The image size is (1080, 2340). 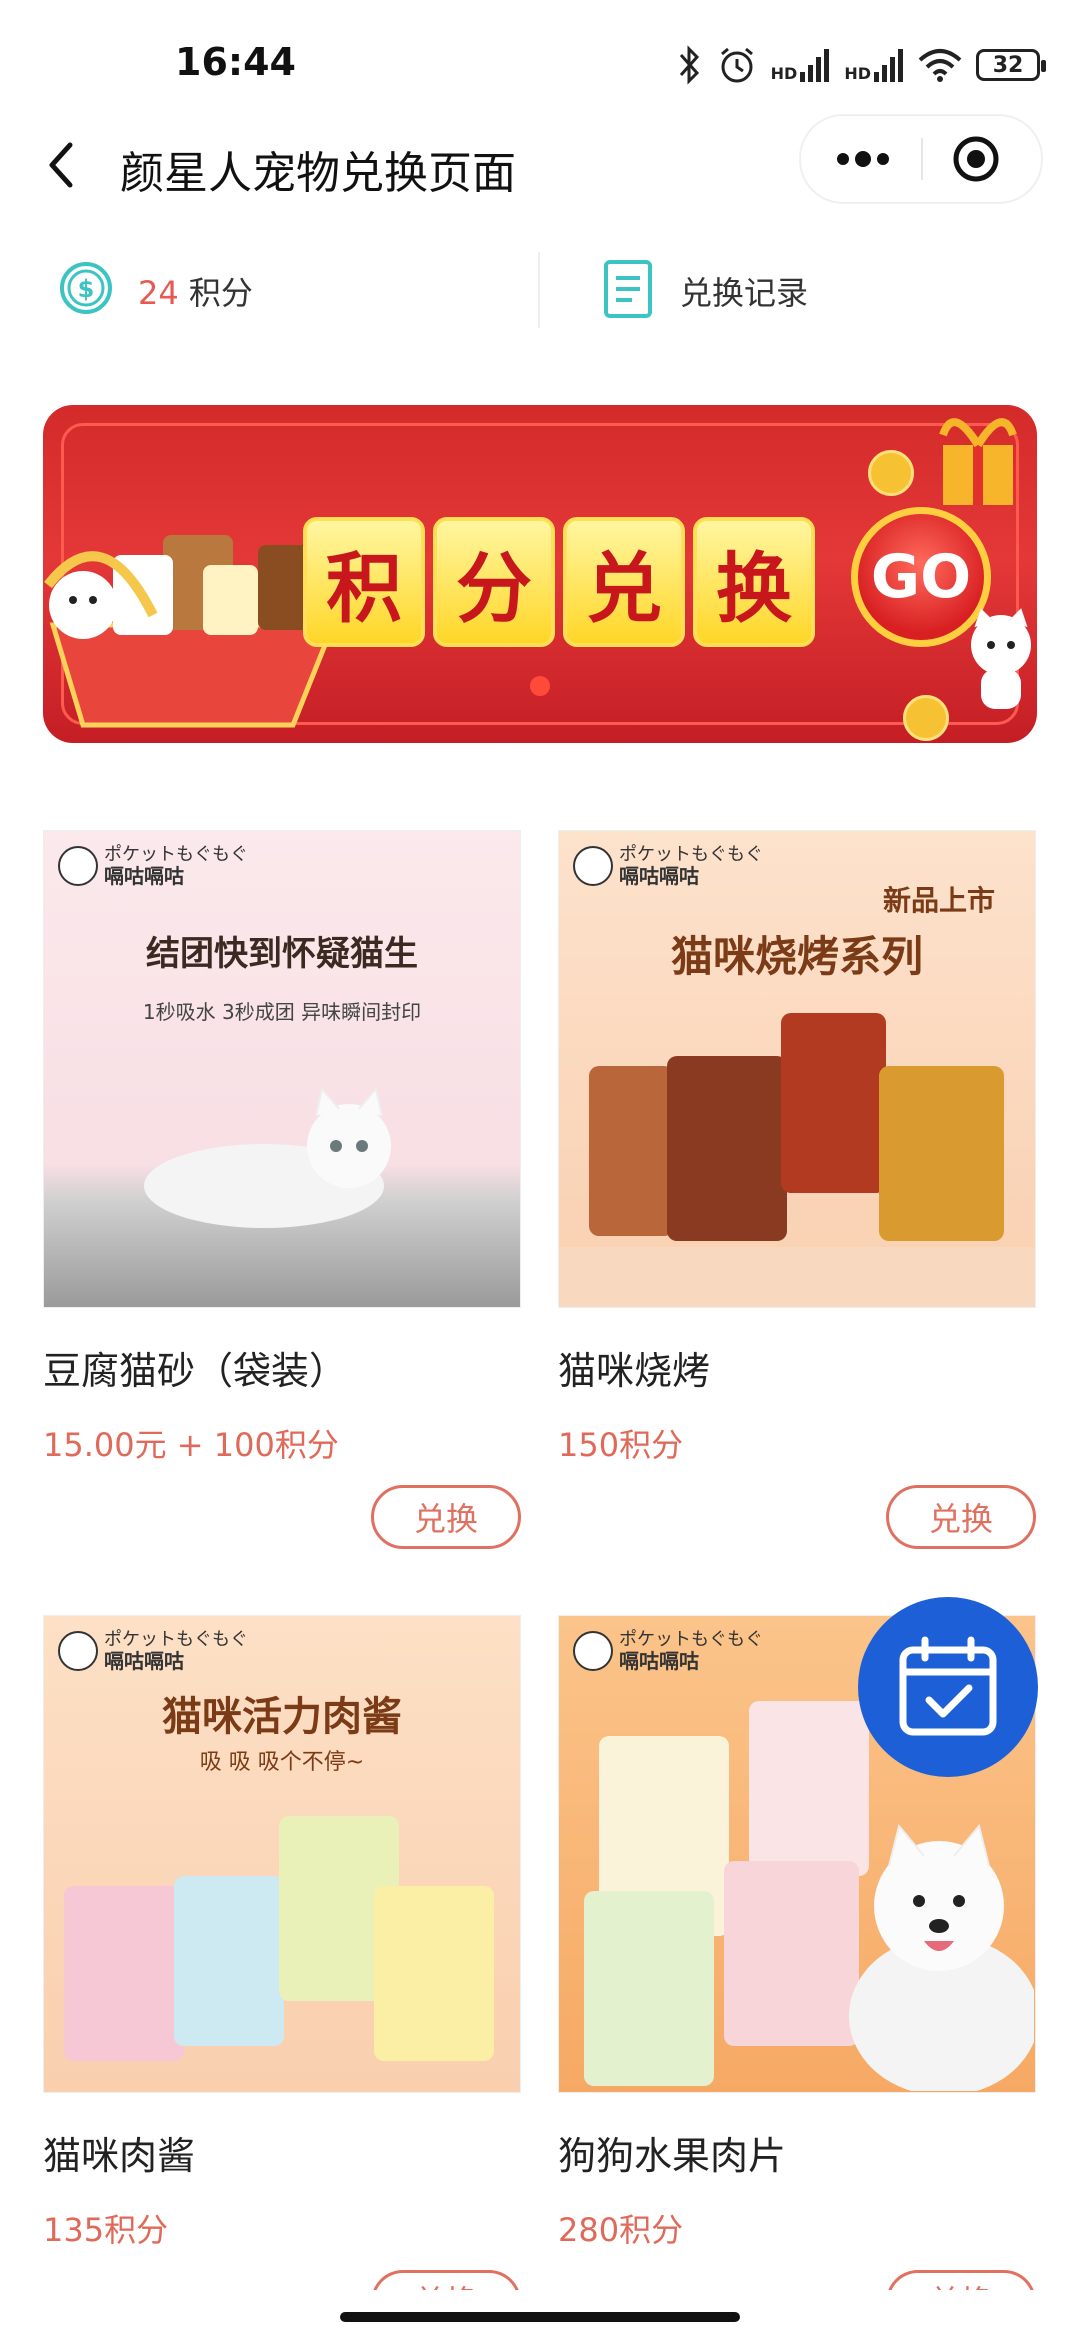 I want to click on points-display: 24 积分, so click(x=195, y=291).